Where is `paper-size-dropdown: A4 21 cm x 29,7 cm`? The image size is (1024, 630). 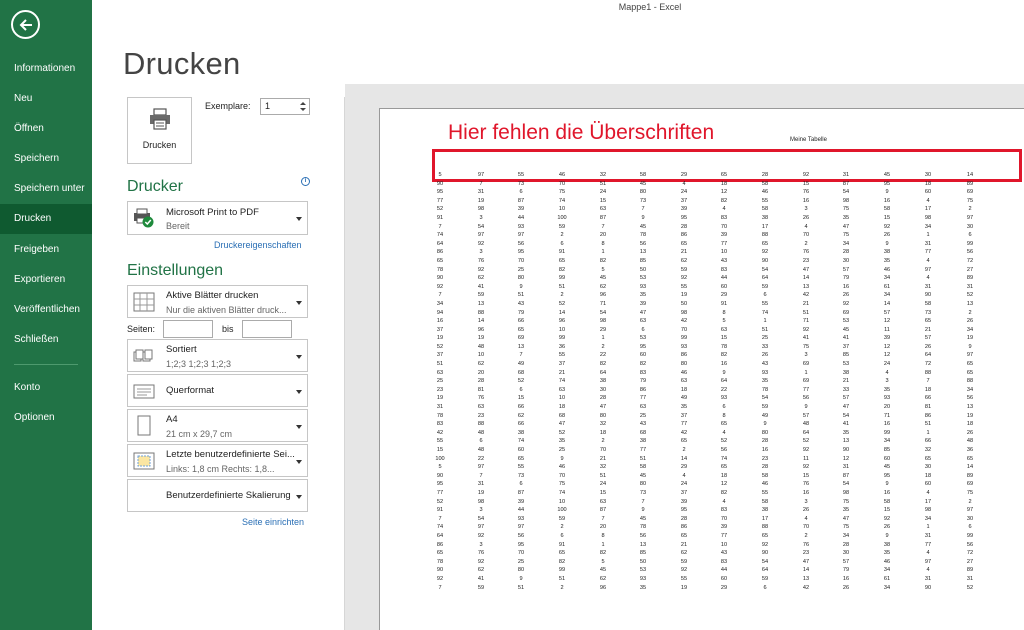
paper-size-dropdown: A4 21 cm x 29,7 cm is located at coordinates (217, 425).